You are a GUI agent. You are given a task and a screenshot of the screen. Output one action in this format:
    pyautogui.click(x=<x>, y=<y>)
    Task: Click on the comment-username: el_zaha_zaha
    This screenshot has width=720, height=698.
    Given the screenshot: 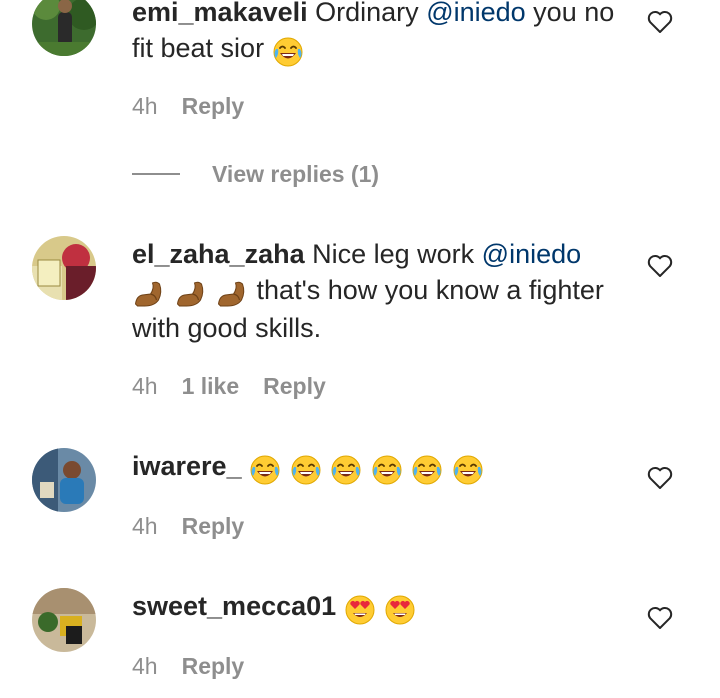 What is the action you would take?
    pyautogui.click(x=218, y=254)
    